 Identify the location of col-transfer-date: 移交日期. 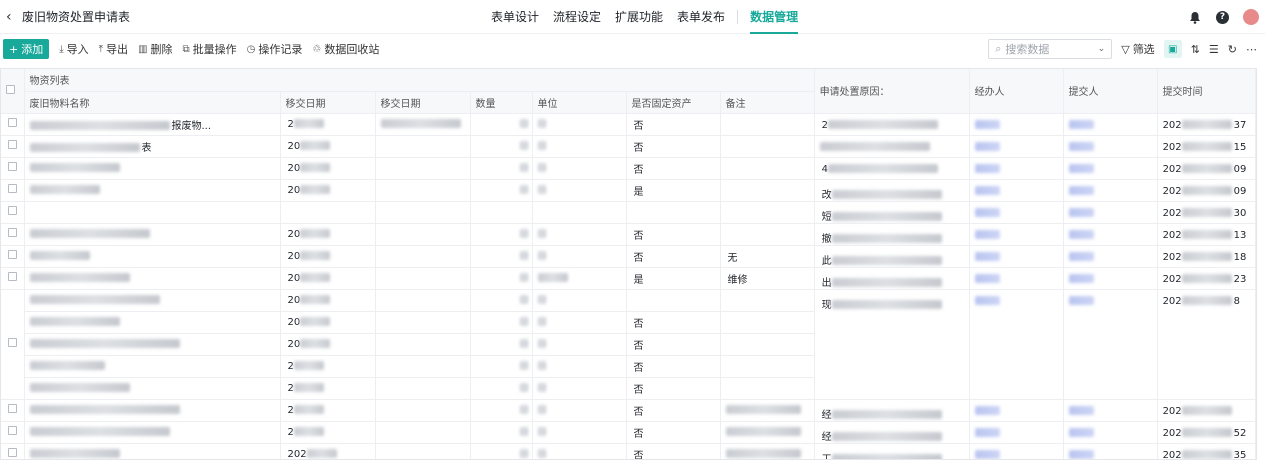
(328, 102).